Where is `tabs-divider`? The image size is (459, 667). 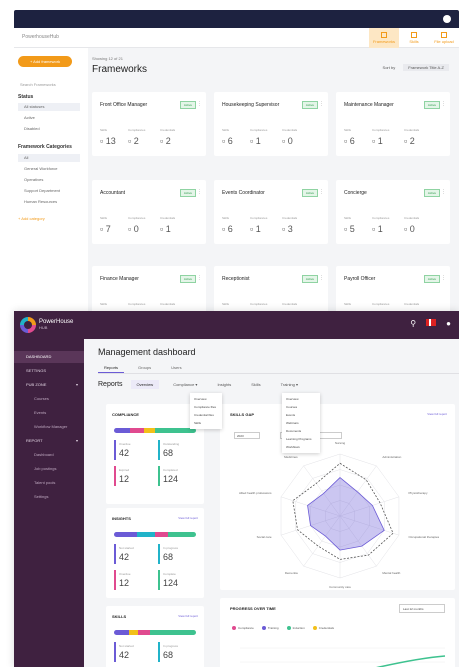
tabs-divider is located at coordinates (278, 373).